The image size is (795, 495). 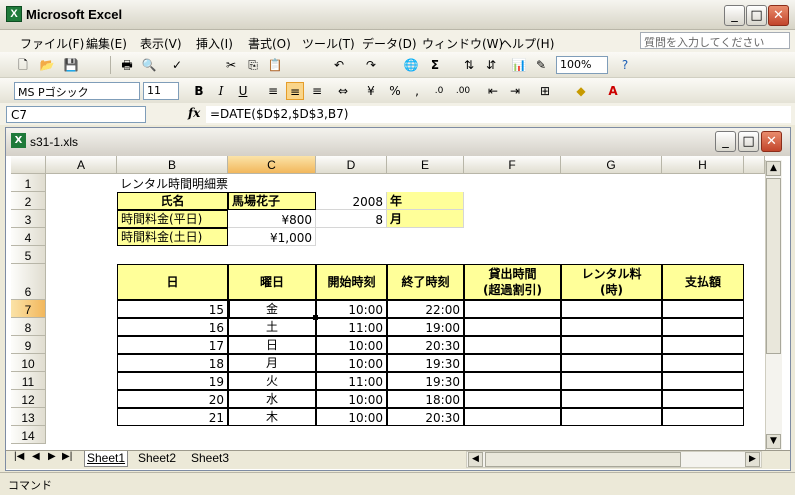 What do you see at coordinates (703, 282) in the screenshot?
I see `header-payment: 支払額` at bounding box center [703, 282].